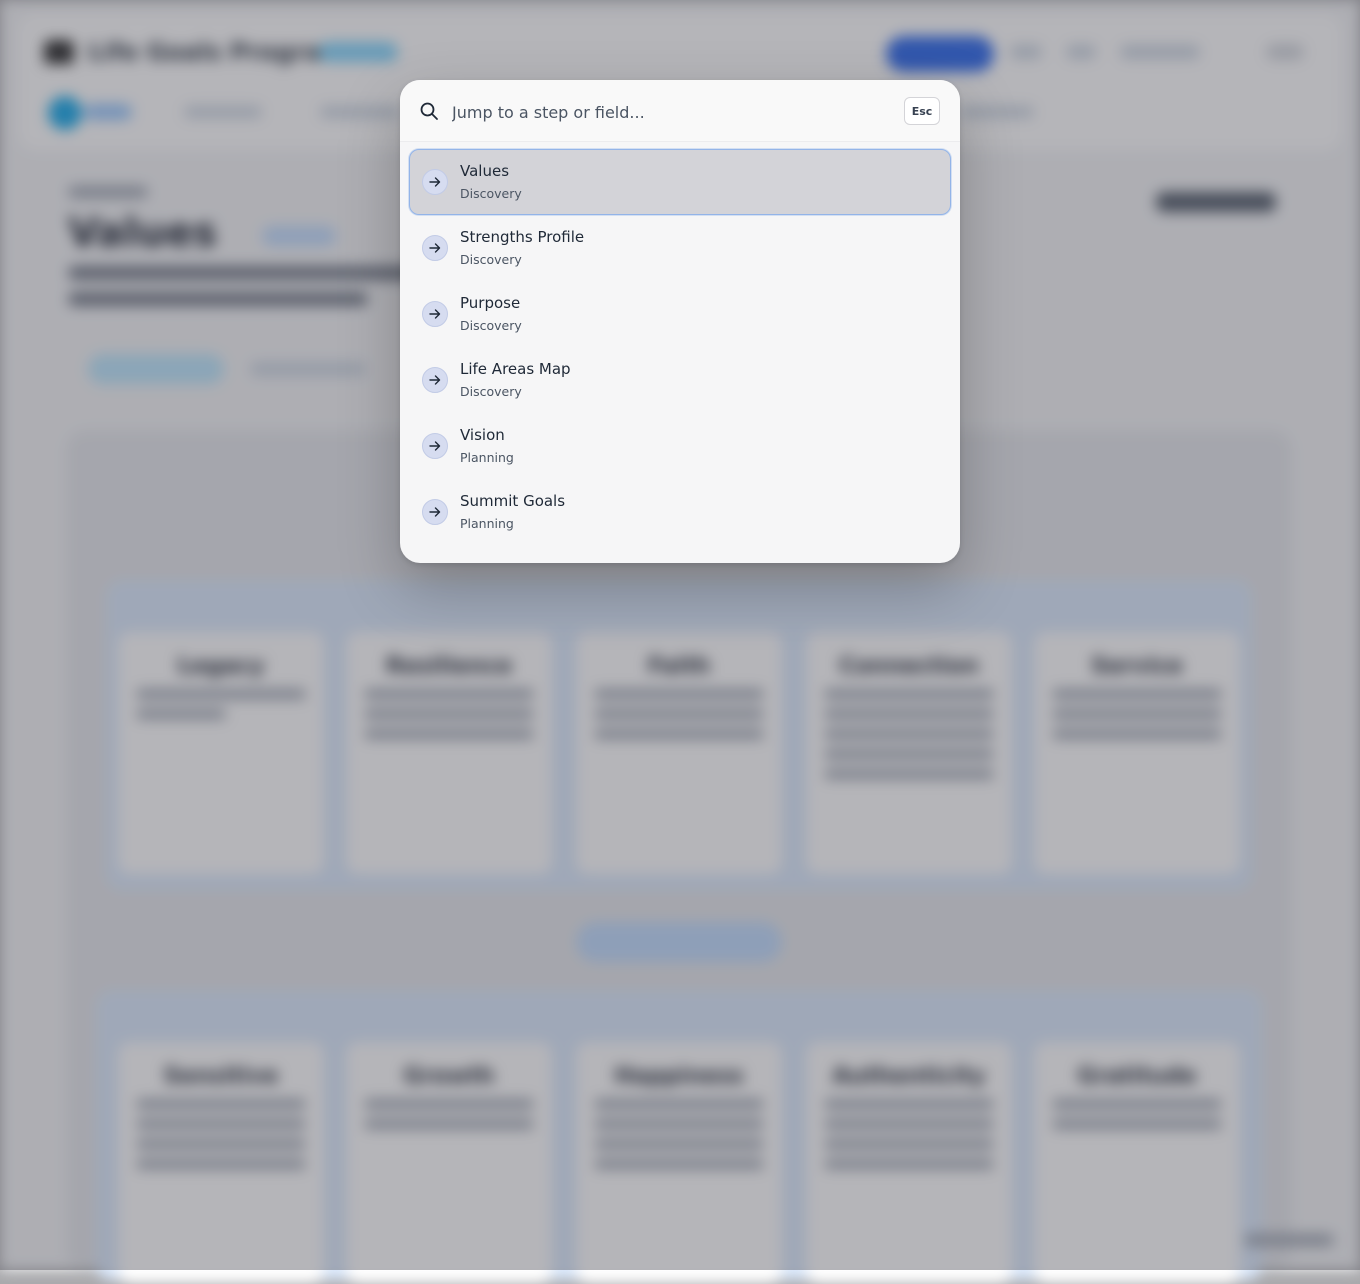 This screenshot has width=1360, height=1284. Describe the element at coordinates (522, 237) in the screenshot. I see `result-title: Strengths Profile` at that location.